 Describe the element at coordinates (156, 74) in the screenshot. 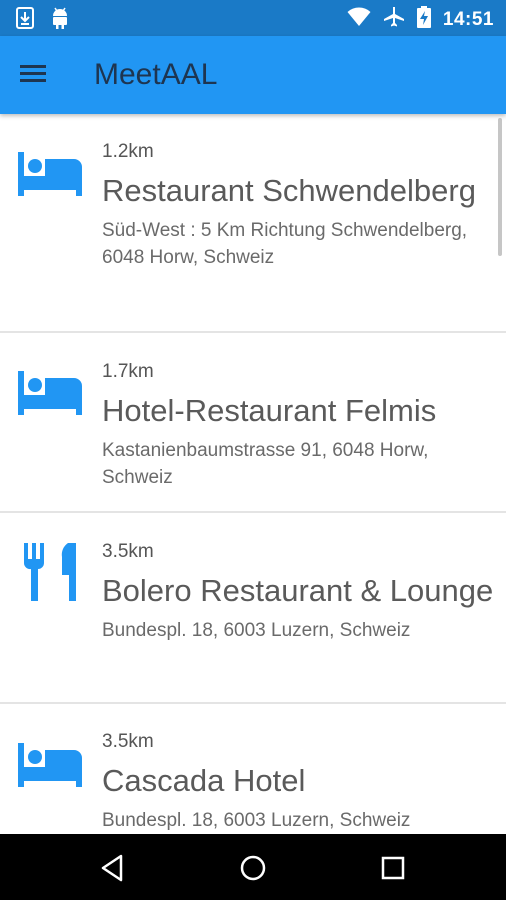

I see `app-title: MeetAAL` at that location.